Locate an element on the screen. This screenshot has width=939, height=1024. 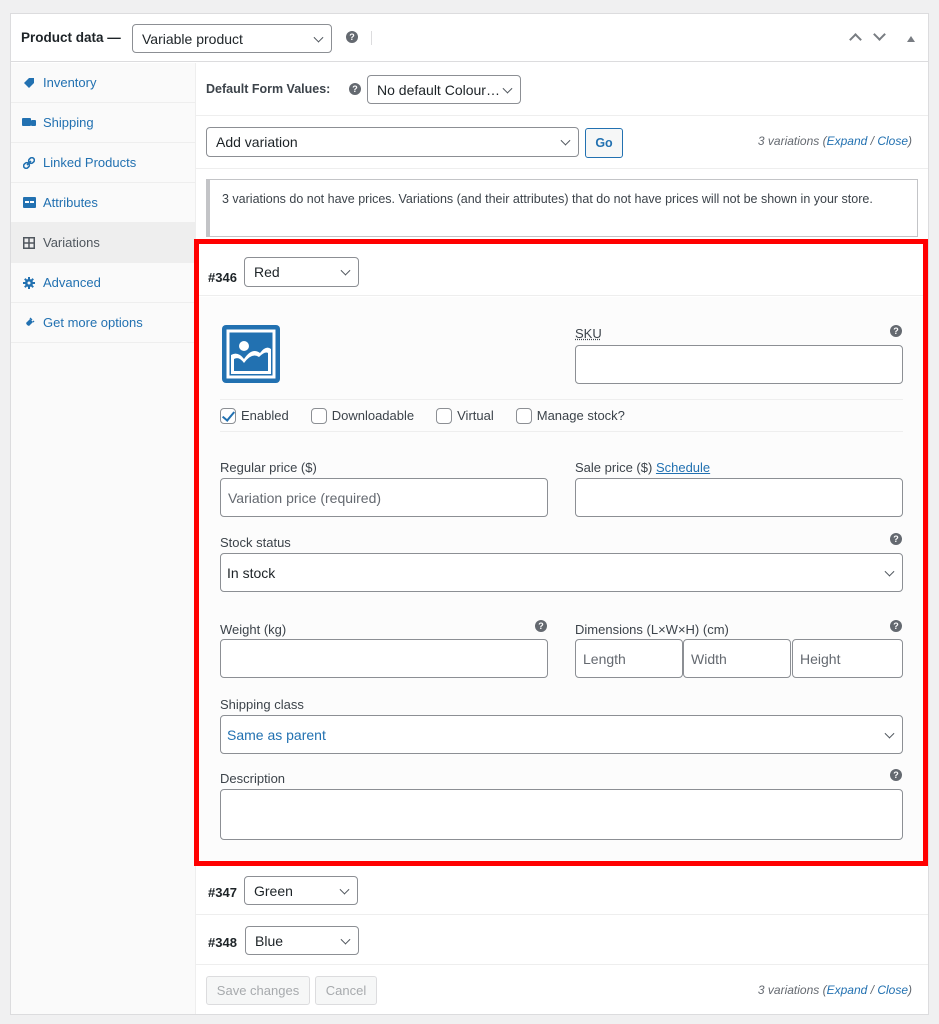
sidebar-item-label: Attributes is located at coordinates (70, 202).